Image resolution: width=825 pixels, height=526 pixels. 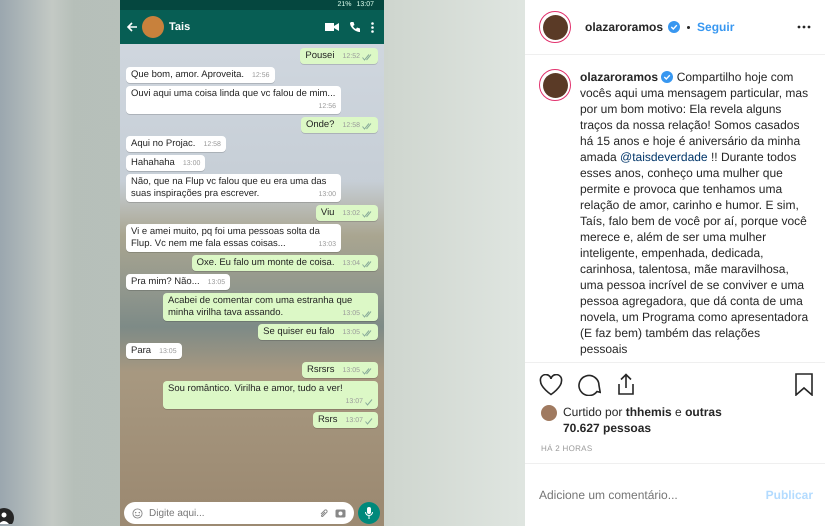 What do you see at coordinates (355, 27) in the screenshot?
I see `phone-icon` at bounding box center [355, 27].